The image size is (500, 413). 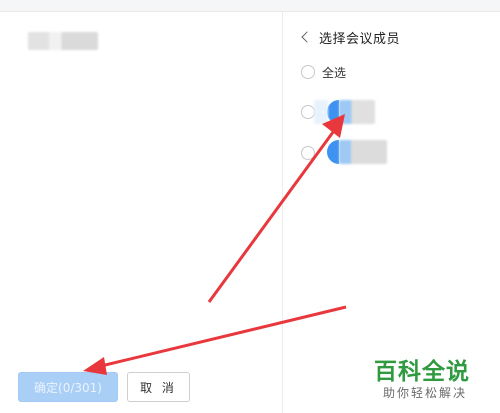 What do you see at coordinates (422, 372) in the screenshot?
I see `watermark-title: 百科全说` at bounding box center [422, 372].